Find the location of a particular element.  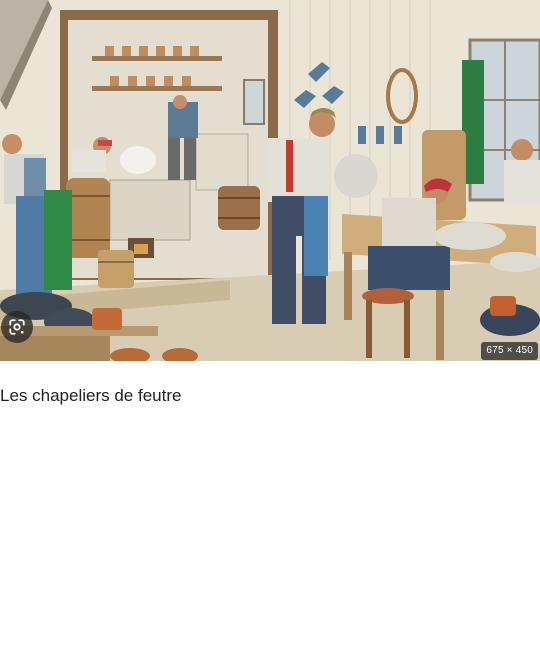

google-lens-icon is located at coordinates (17, 327).